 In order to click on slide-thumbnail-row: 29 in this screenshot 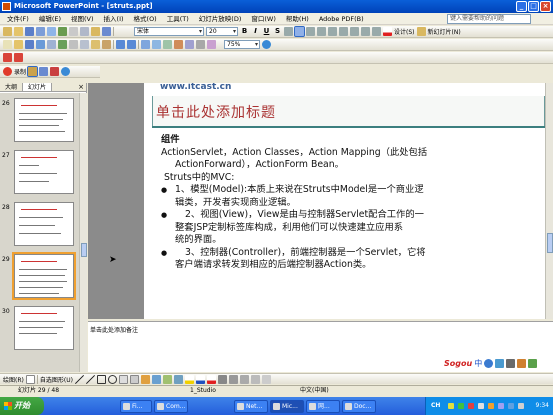, I will do `click(39, 278)`.